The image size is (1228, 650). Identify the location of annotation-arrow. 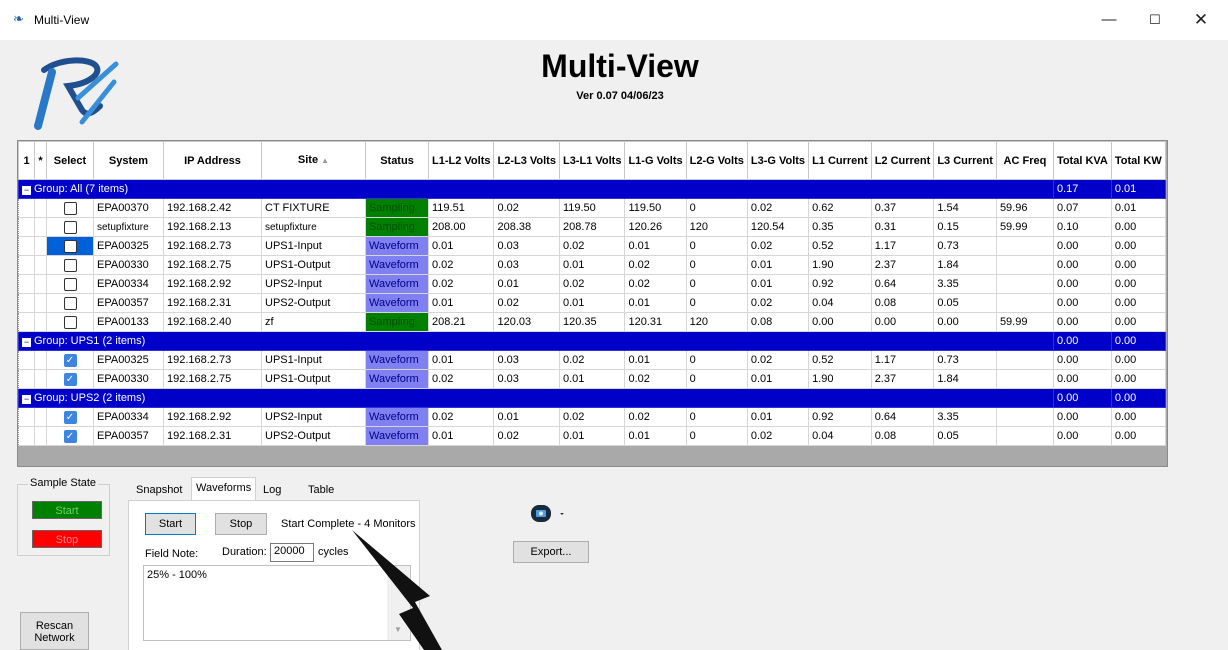
(397, 590).